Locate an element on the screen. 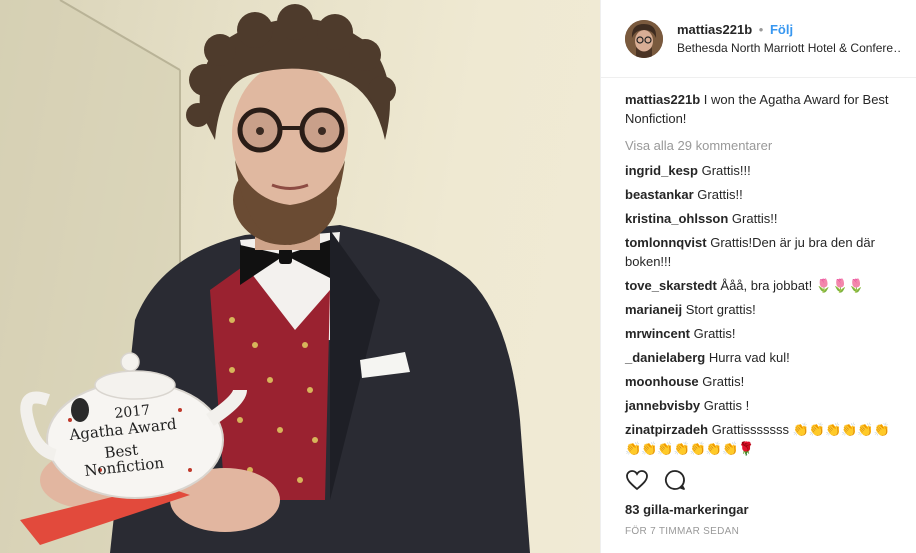  comment-username: tove_skarstedt is located at coordinates (671, 285).